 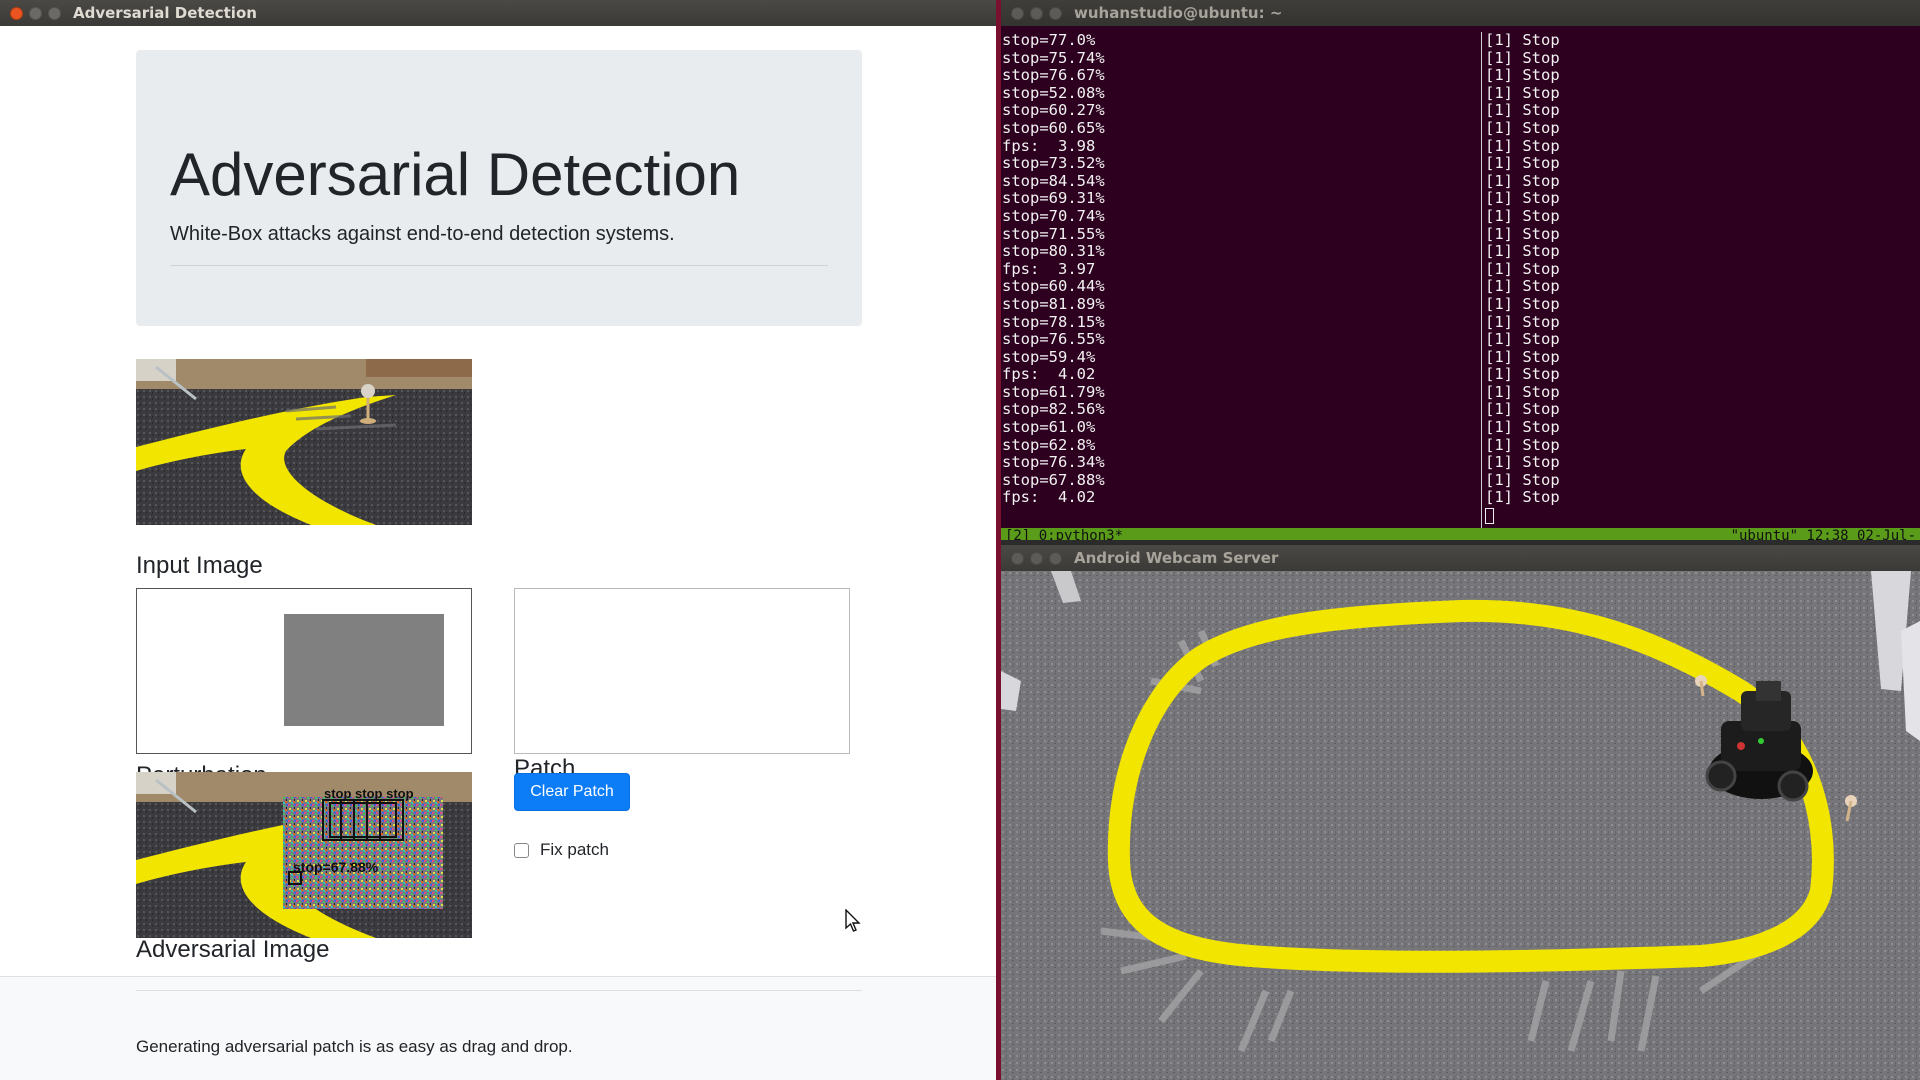 I want to click on tmux-status-bar: [2] 0:python3* "ubuntu" 12:38 02-Jul-, so click(x=1460, y=534).